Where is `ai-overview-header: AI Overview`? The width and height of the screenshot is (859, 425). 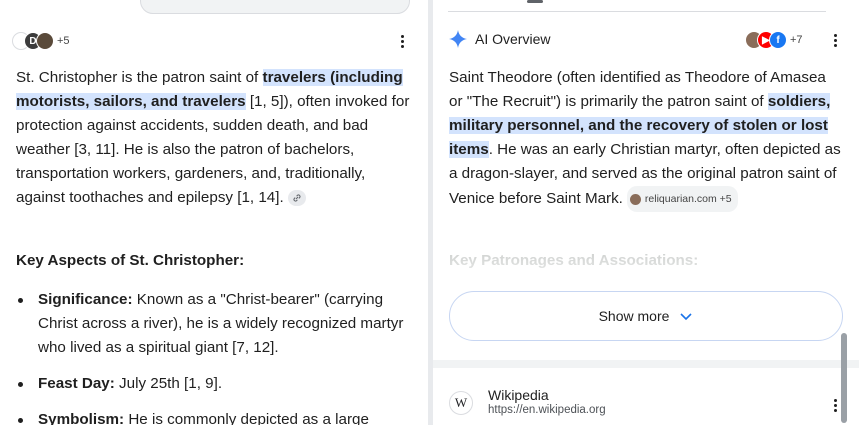 ai-overview-header: AI Overview is located at coordinates (499, 39).